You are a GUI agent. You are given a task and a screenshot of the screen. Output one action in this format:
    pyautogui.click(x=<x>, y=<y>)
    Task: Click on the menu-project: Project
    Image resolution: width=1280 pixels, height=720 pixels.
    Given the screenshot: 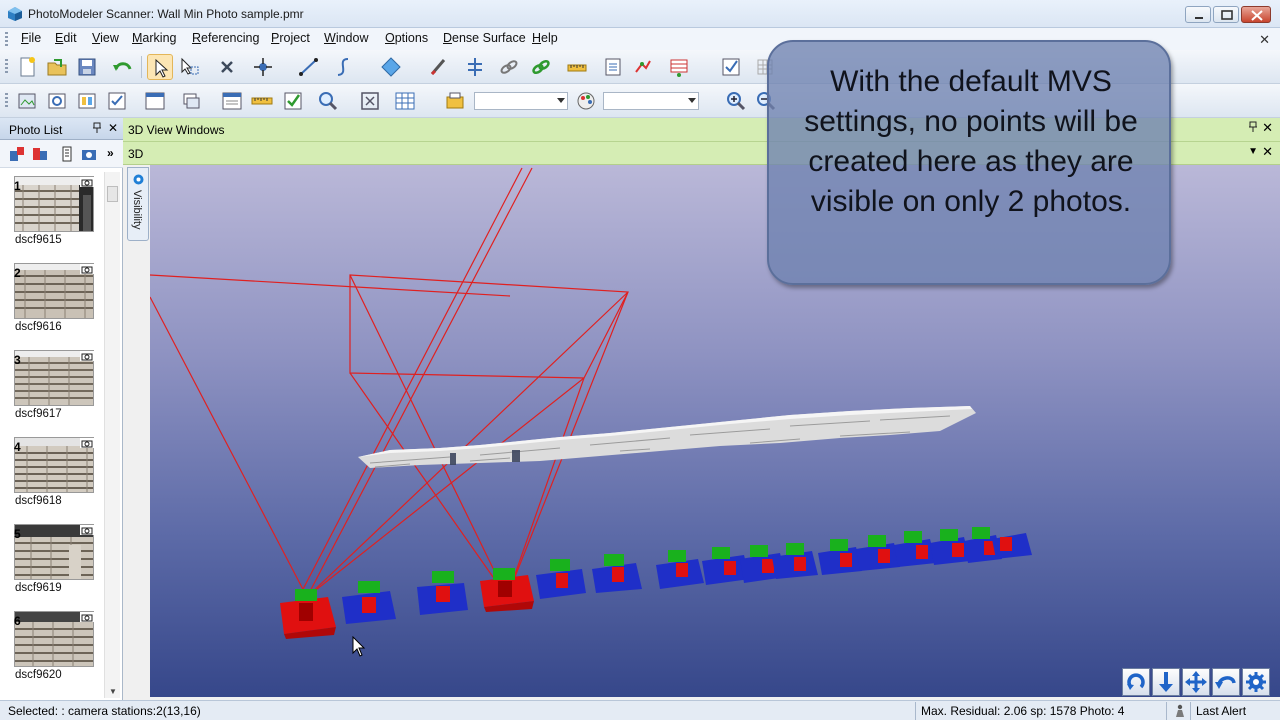 What is the action you would take?
    pyautogui.click(x=290, y=38)
    